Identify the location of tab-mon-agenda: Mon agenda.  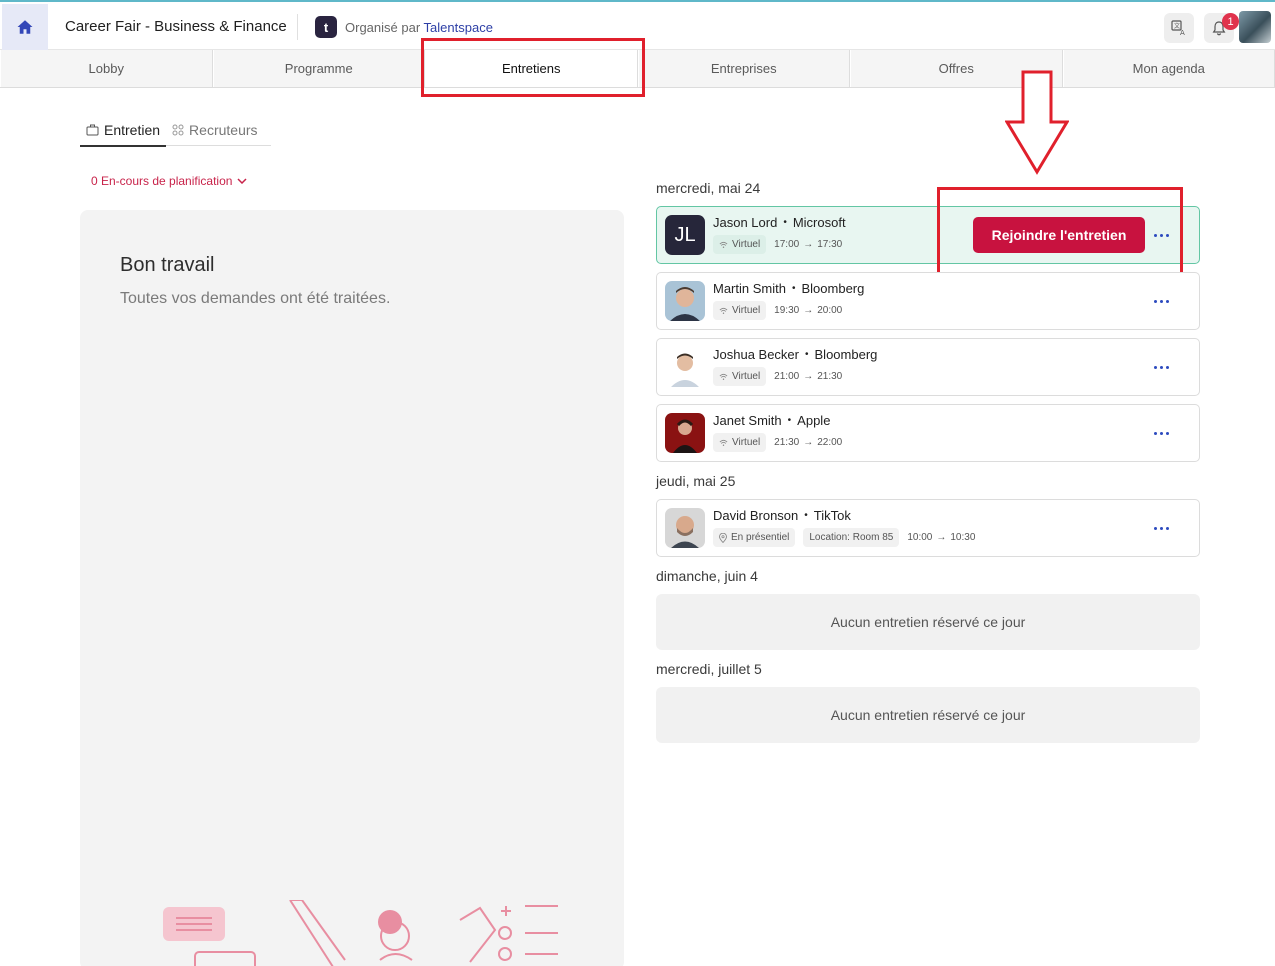
(1168, 68).